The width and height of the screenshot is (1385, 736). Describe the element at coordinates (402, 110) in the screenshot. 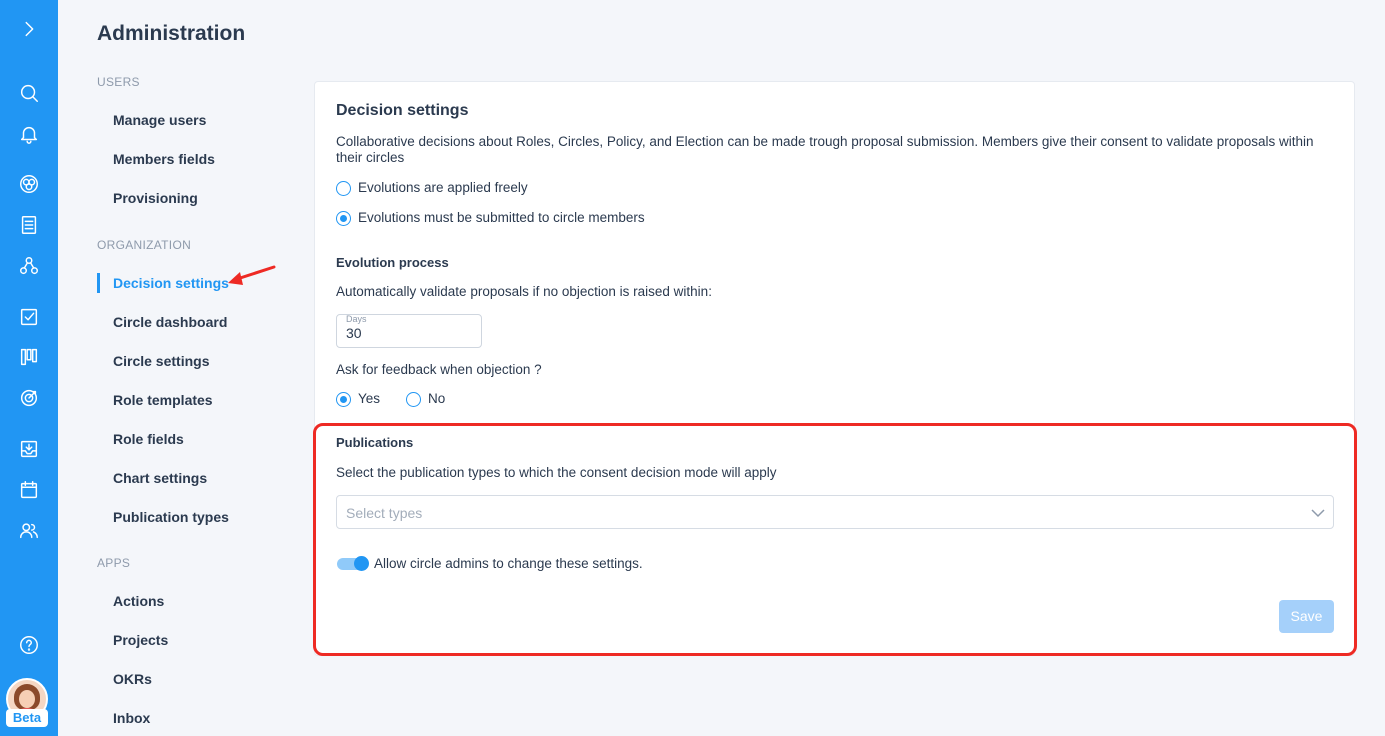

I see `card-title: Decision settings` at that location.